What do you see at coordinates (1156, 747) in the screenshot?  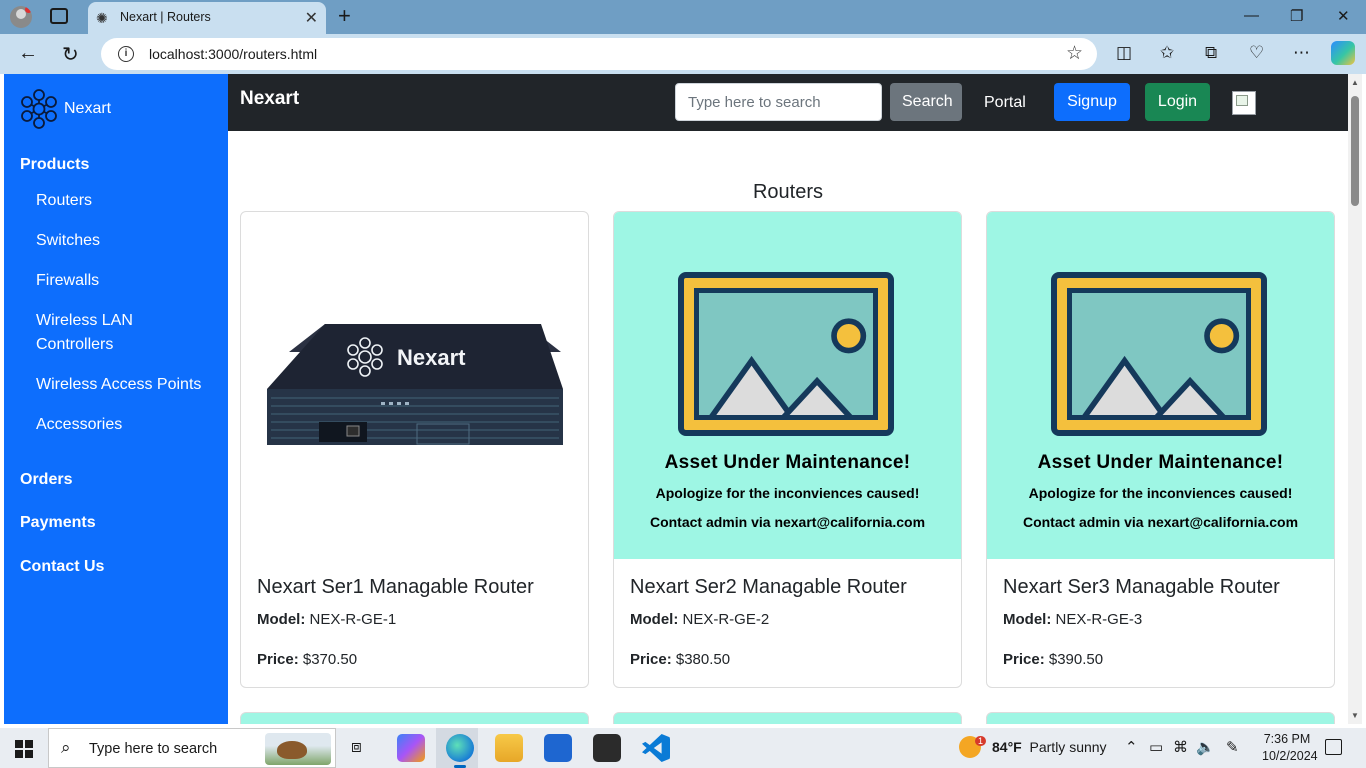 I see `battery-icon: ▭` at bounding box center [1156, 747].